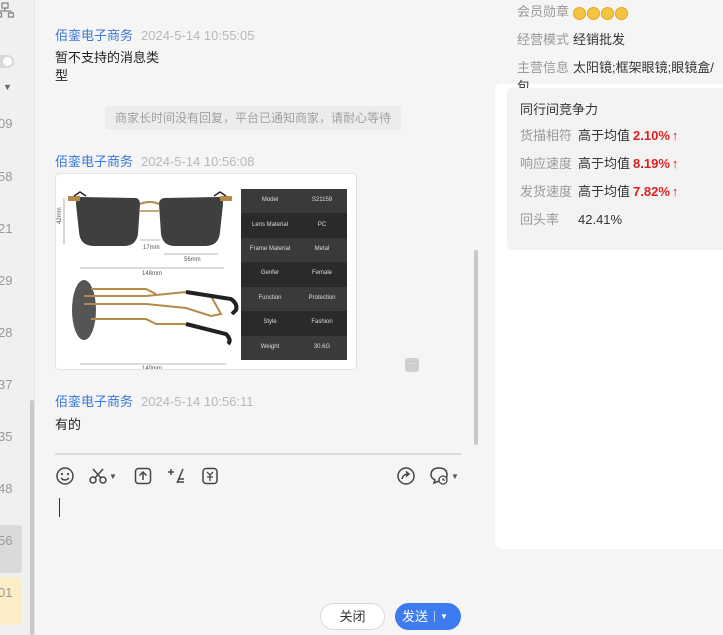 The height and width of the screenshot is (635, 723). I want to click on org-chart-icon, so click(7, 10).